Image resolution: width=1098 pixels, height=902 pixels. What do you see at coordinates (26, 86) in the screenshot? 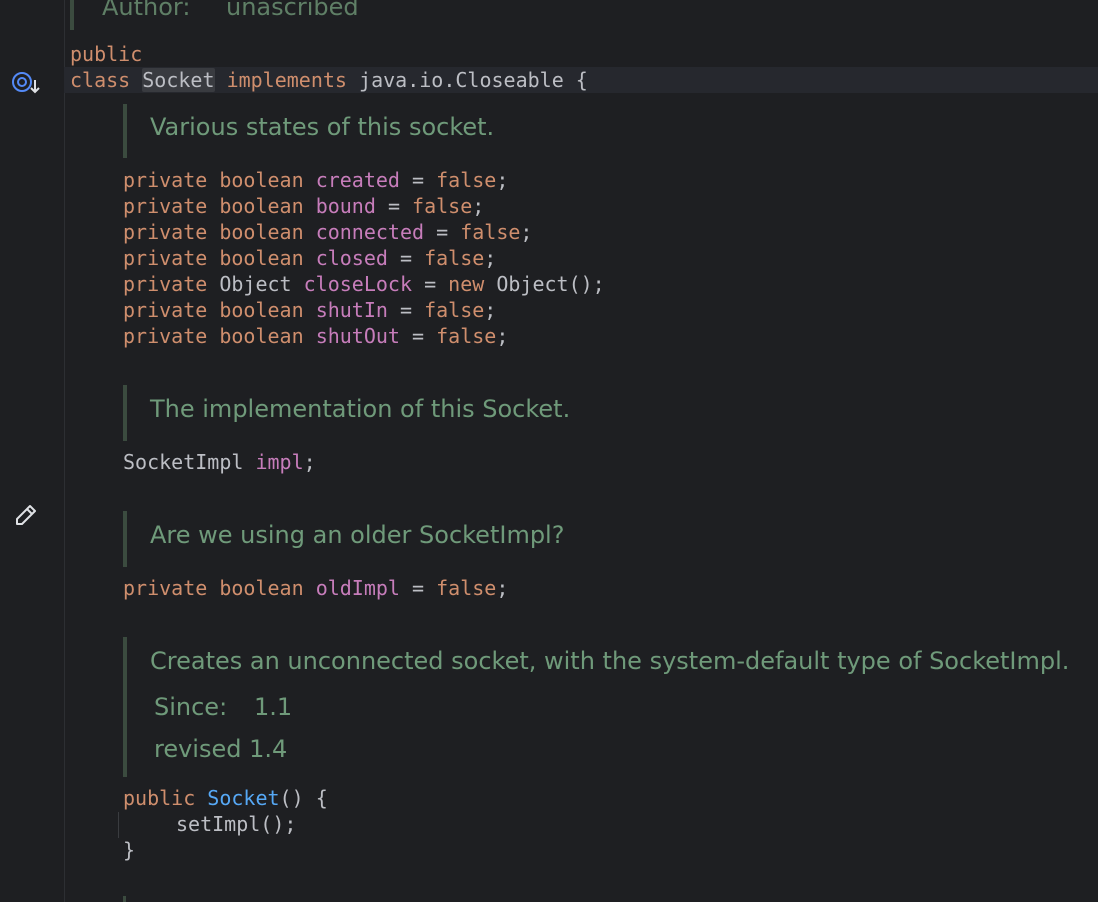
I see `implemented-by-icon` at bounding box center [26, 86].